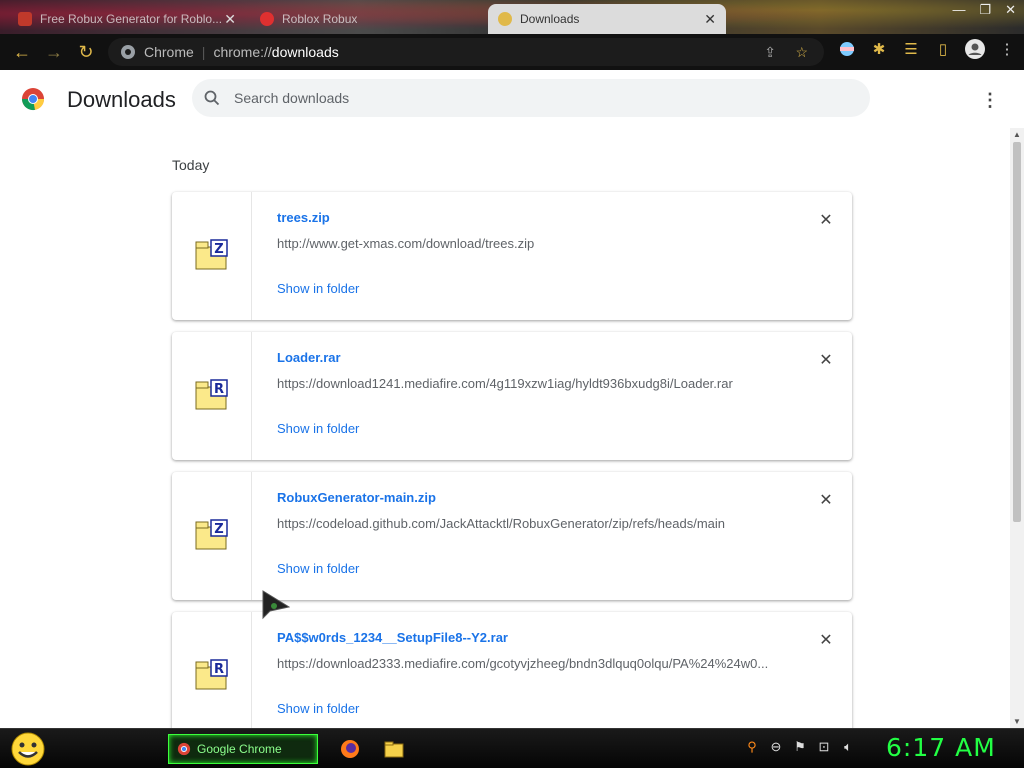 This screenshot has width=1024, height=768. What do you see at coordinates (267, 19) in the screenshot?
I see `roblox-r-icon` at bounding box center [267, 19].